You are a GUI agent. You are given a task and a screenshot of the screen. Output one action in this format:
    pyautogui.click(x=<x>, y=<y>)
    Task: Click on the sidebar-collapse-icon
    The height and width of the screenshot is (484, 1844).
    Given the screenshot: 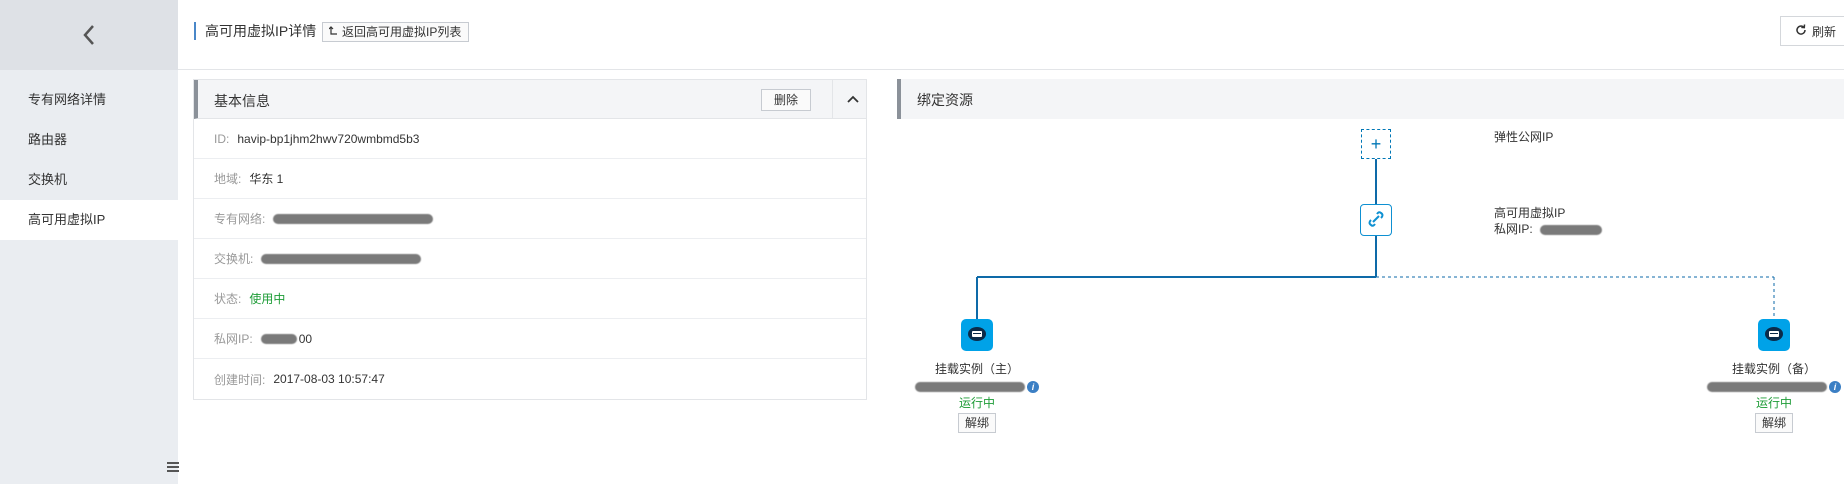 What is the action you would take?
    pyautogui.click(x=173, y=467)
    